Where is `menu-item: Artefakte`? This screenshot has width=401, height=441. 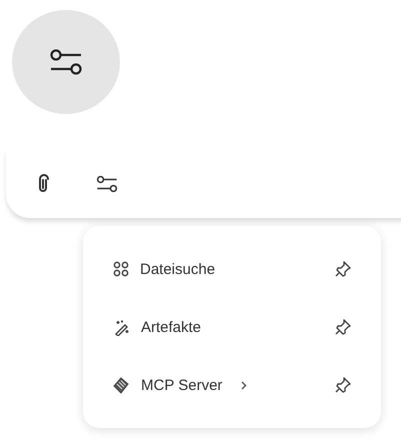 menu-item: Artefakte is located at coordinates (157, 327).